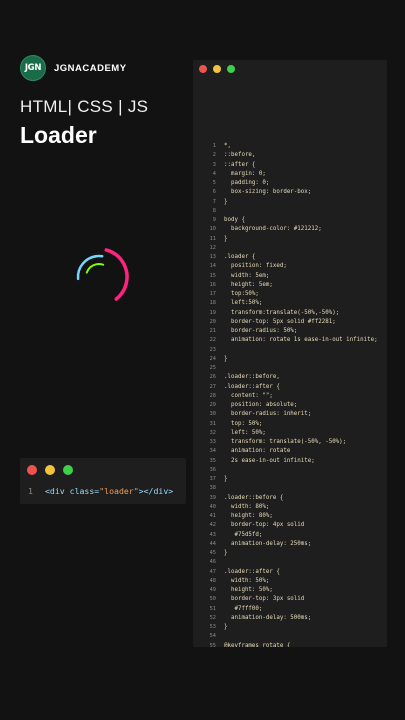 This screenshot has height=720, width=405. Describe the element at coordinates (290, 359) in the screenshot. I see `code-line: 24}` at that location.